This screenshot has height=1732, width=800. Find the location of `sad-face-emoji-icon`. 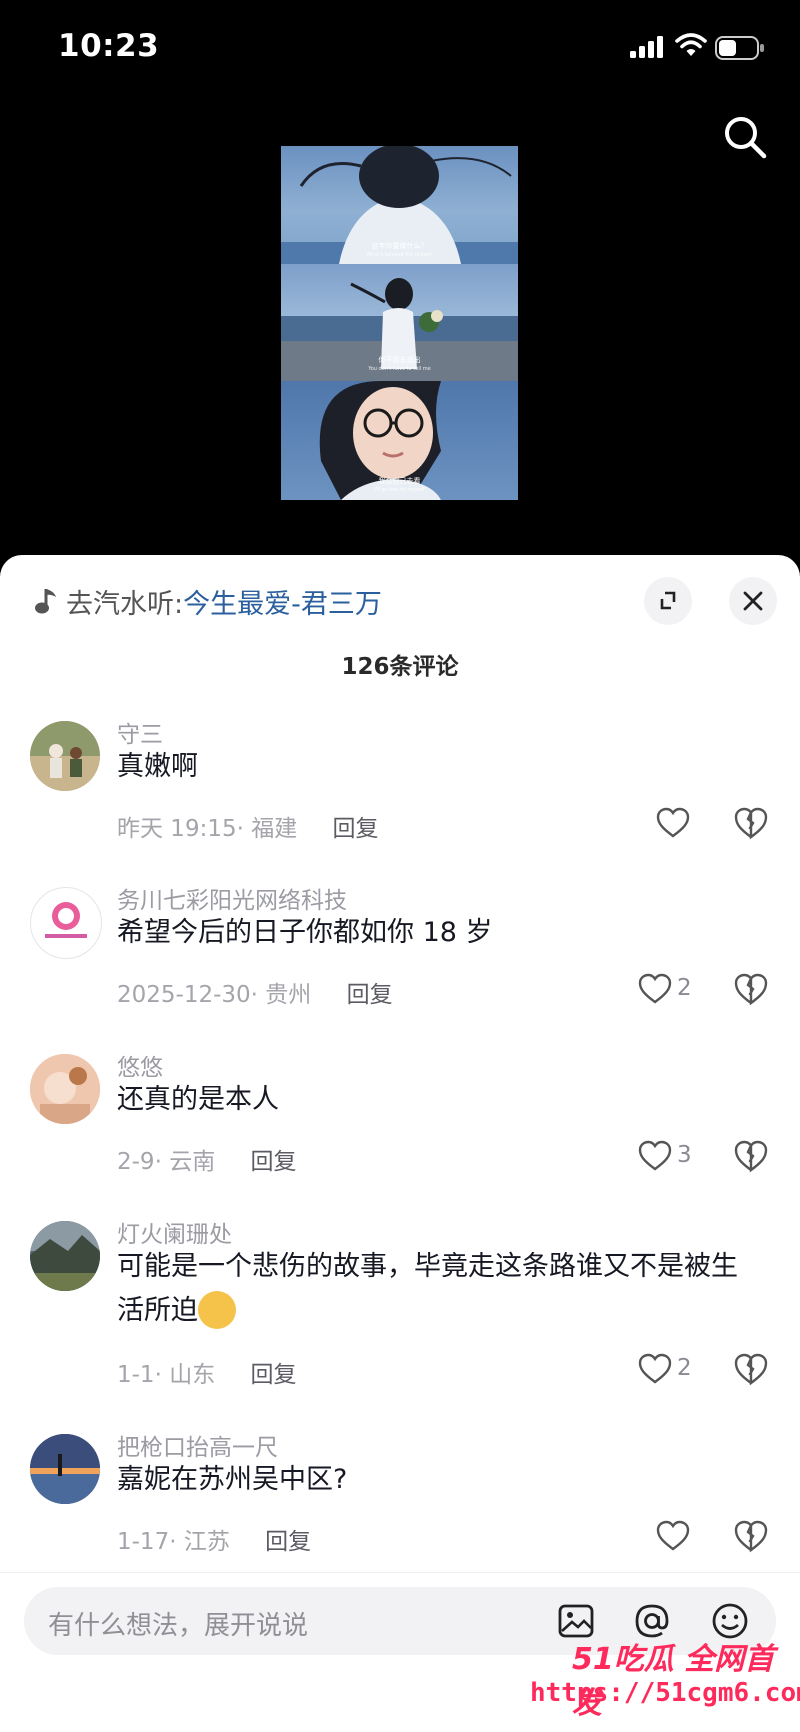

sad-face-emoji-icon is located at coordinates (217, 1309).